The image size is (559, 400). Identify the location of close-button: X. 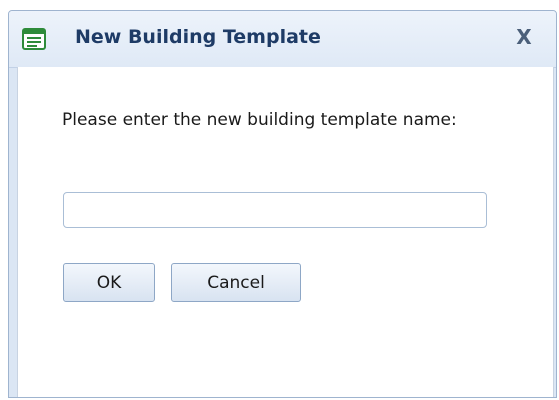
(524, 37).